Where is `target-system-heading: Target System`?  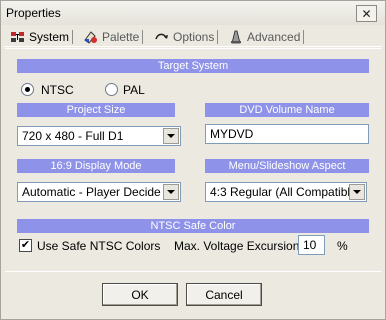
target-system-heading: Target System is located at coordinates (193, 66).